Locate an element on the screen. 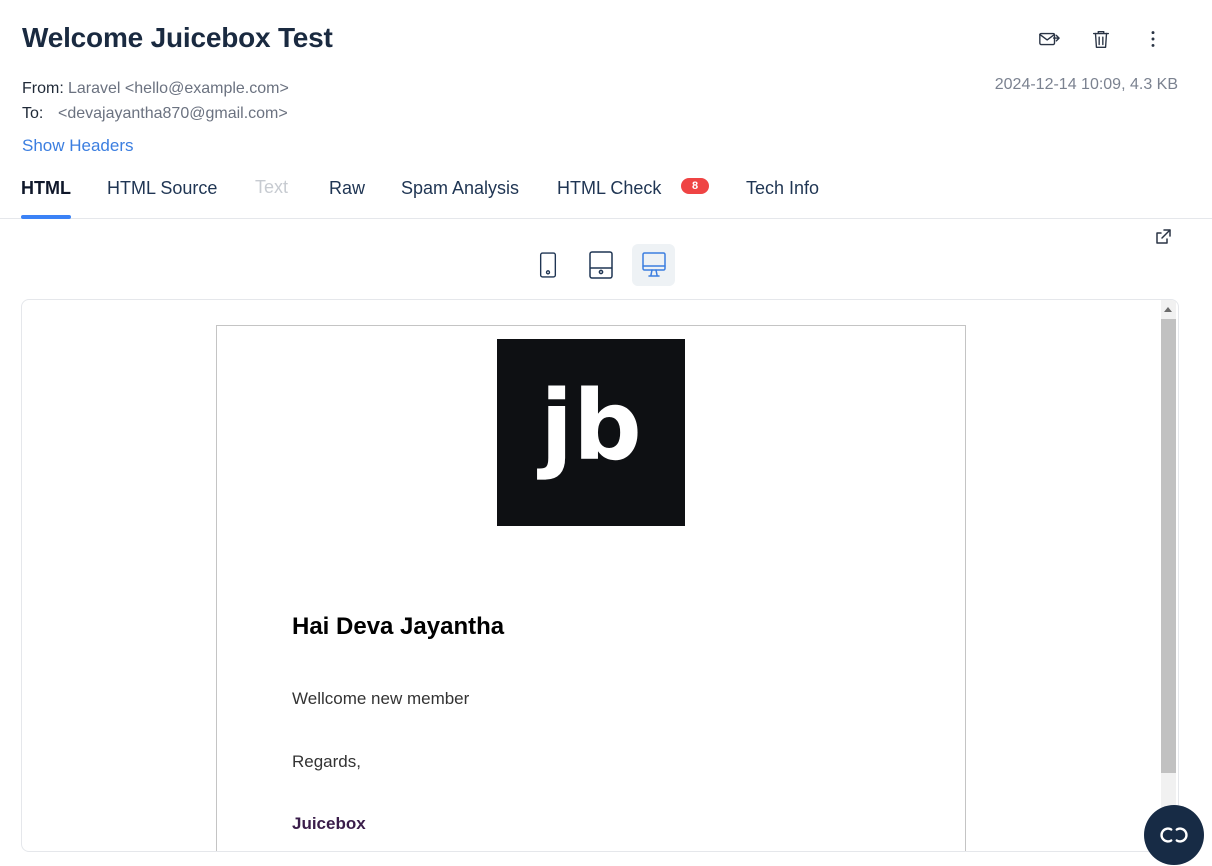  desktop-view-icon is located at coordinates (653, 265).